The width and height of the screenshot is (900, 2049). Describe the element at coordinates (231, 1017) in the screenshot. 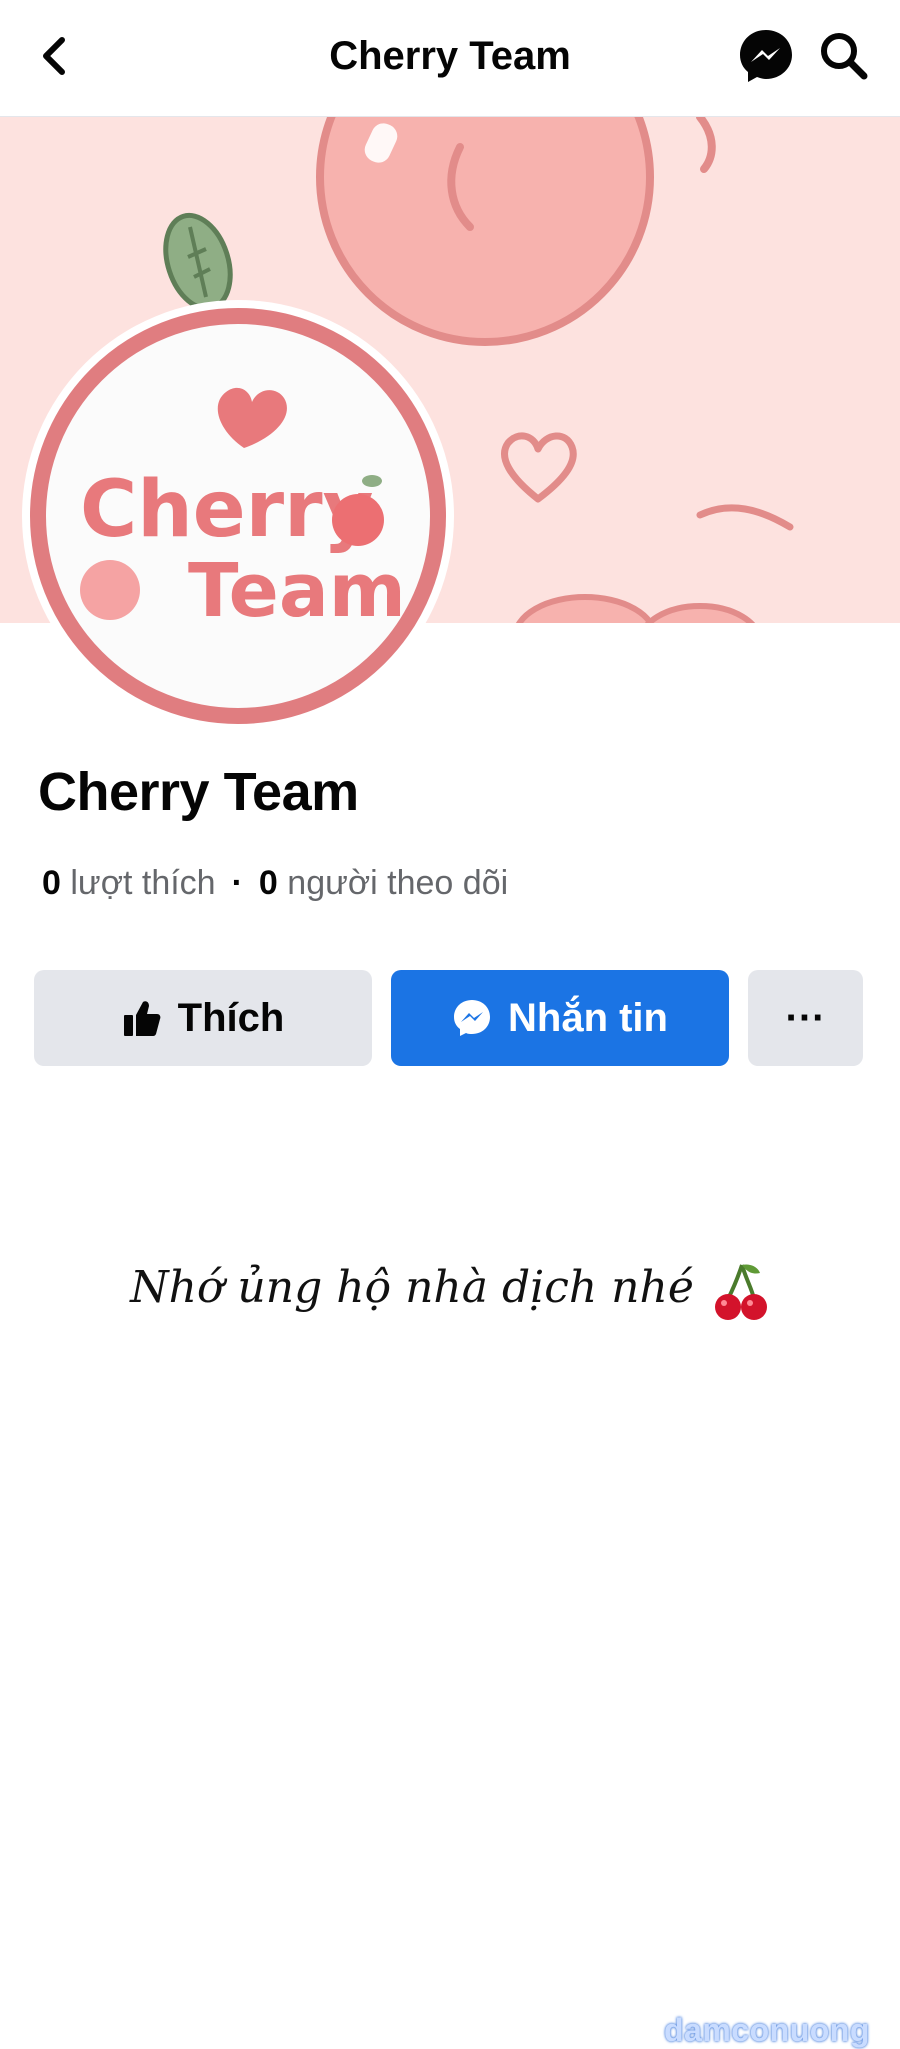

I see `like-button-label: Thích` at that location.